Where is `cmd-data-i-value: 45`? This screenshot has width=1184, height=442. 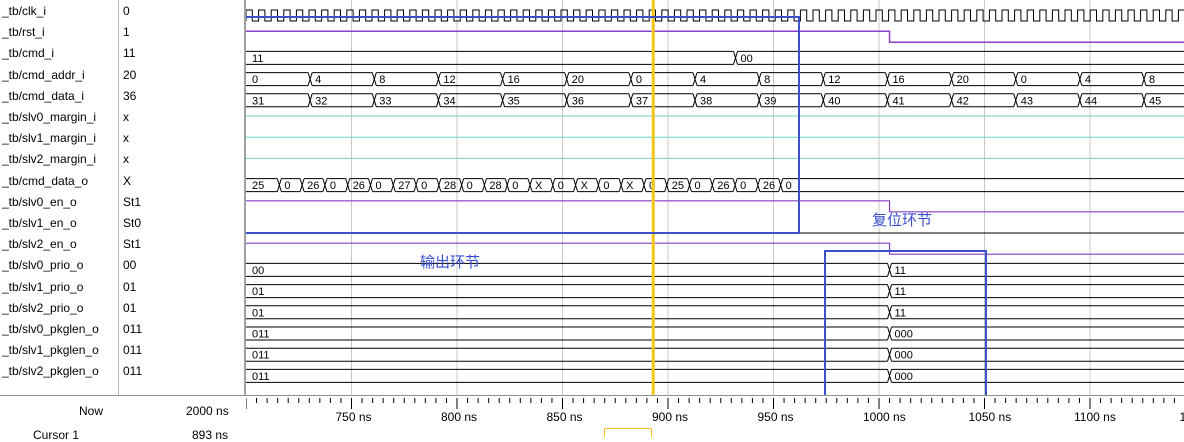
cmd-data-i-value: 45 is located at coordinates (1155, 101).